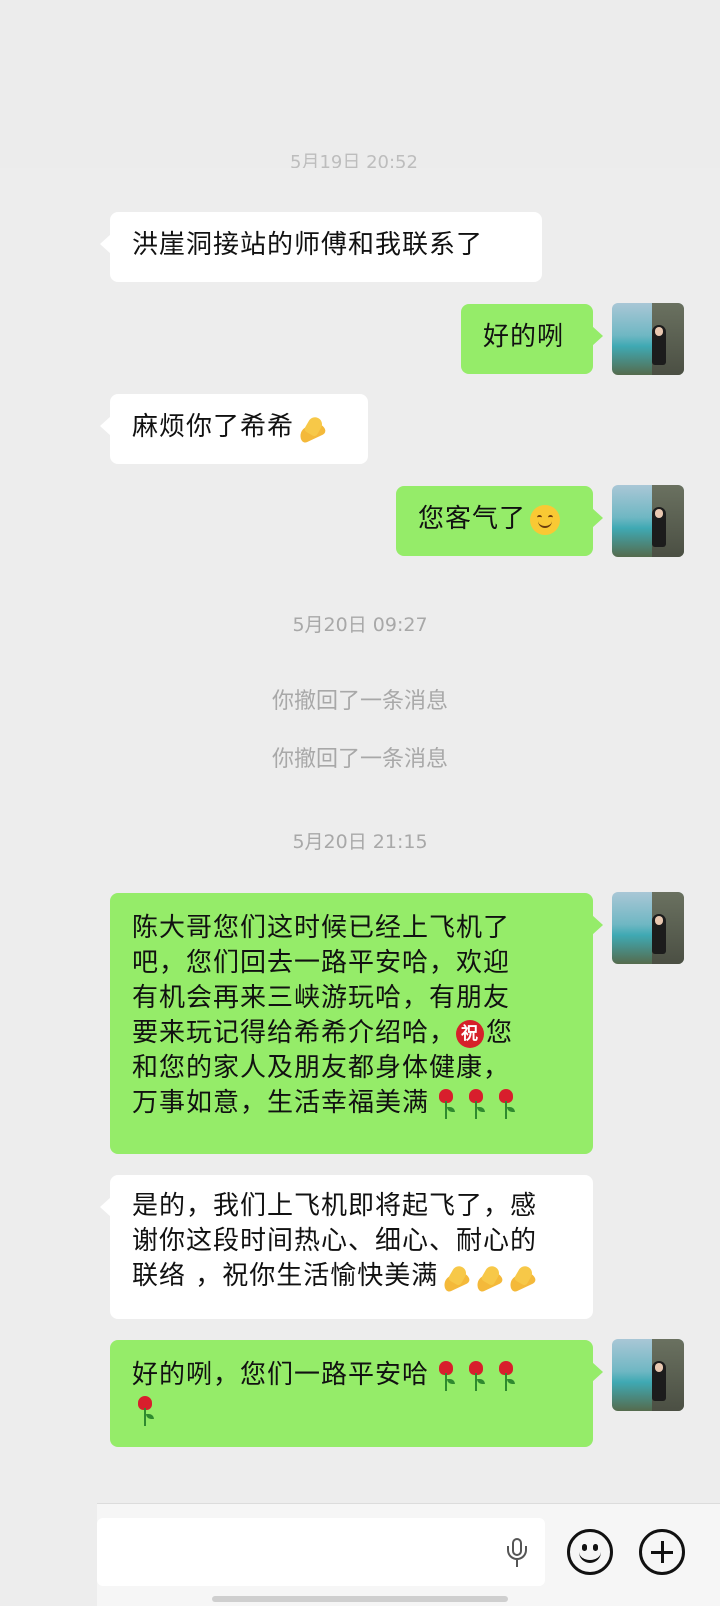 The image size is (720, 1606). I want to click on message-line, so click(351, 1410).